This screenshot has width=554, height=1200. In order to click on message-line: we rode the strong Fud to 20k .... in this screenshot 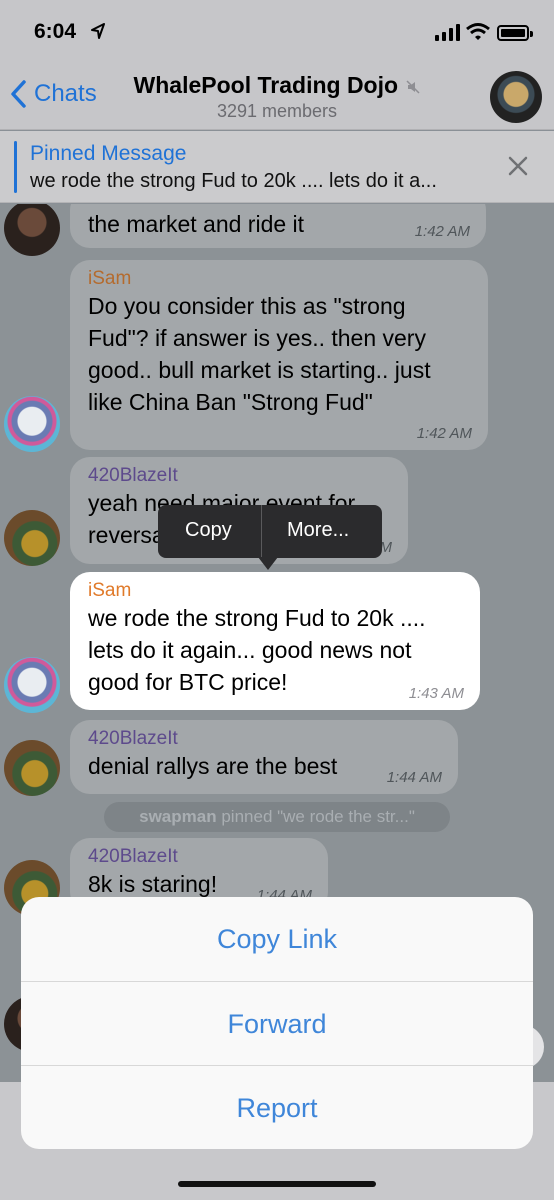, I will do `click(257, 618)`.